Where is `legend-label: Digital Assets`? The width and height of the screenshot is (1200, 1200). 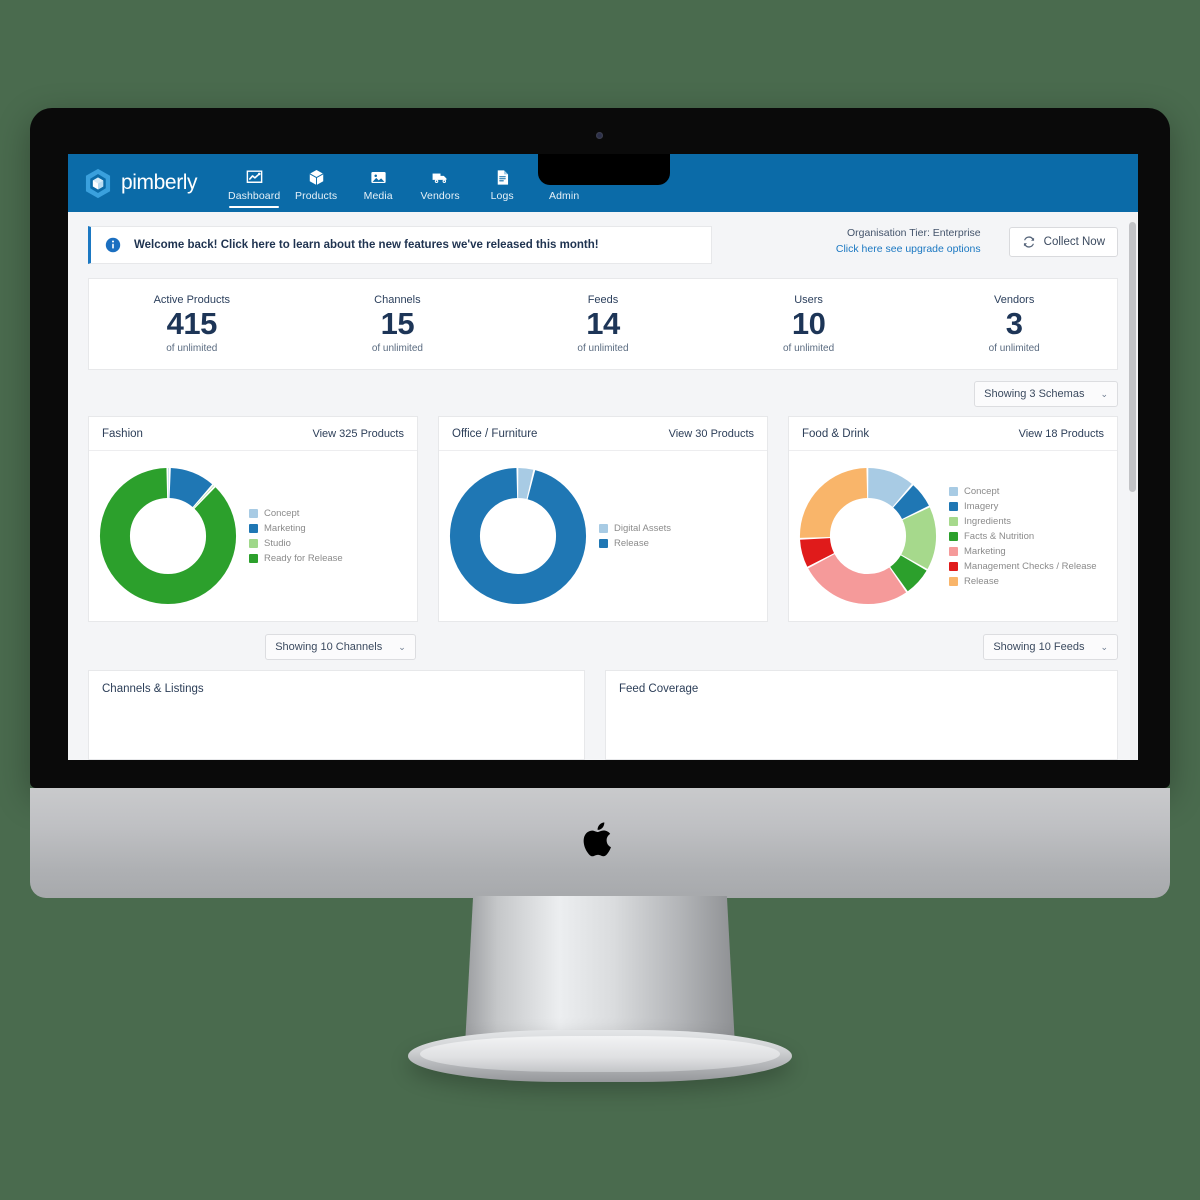
legend-label: Digital Assets is located at coordinates (643, 528).